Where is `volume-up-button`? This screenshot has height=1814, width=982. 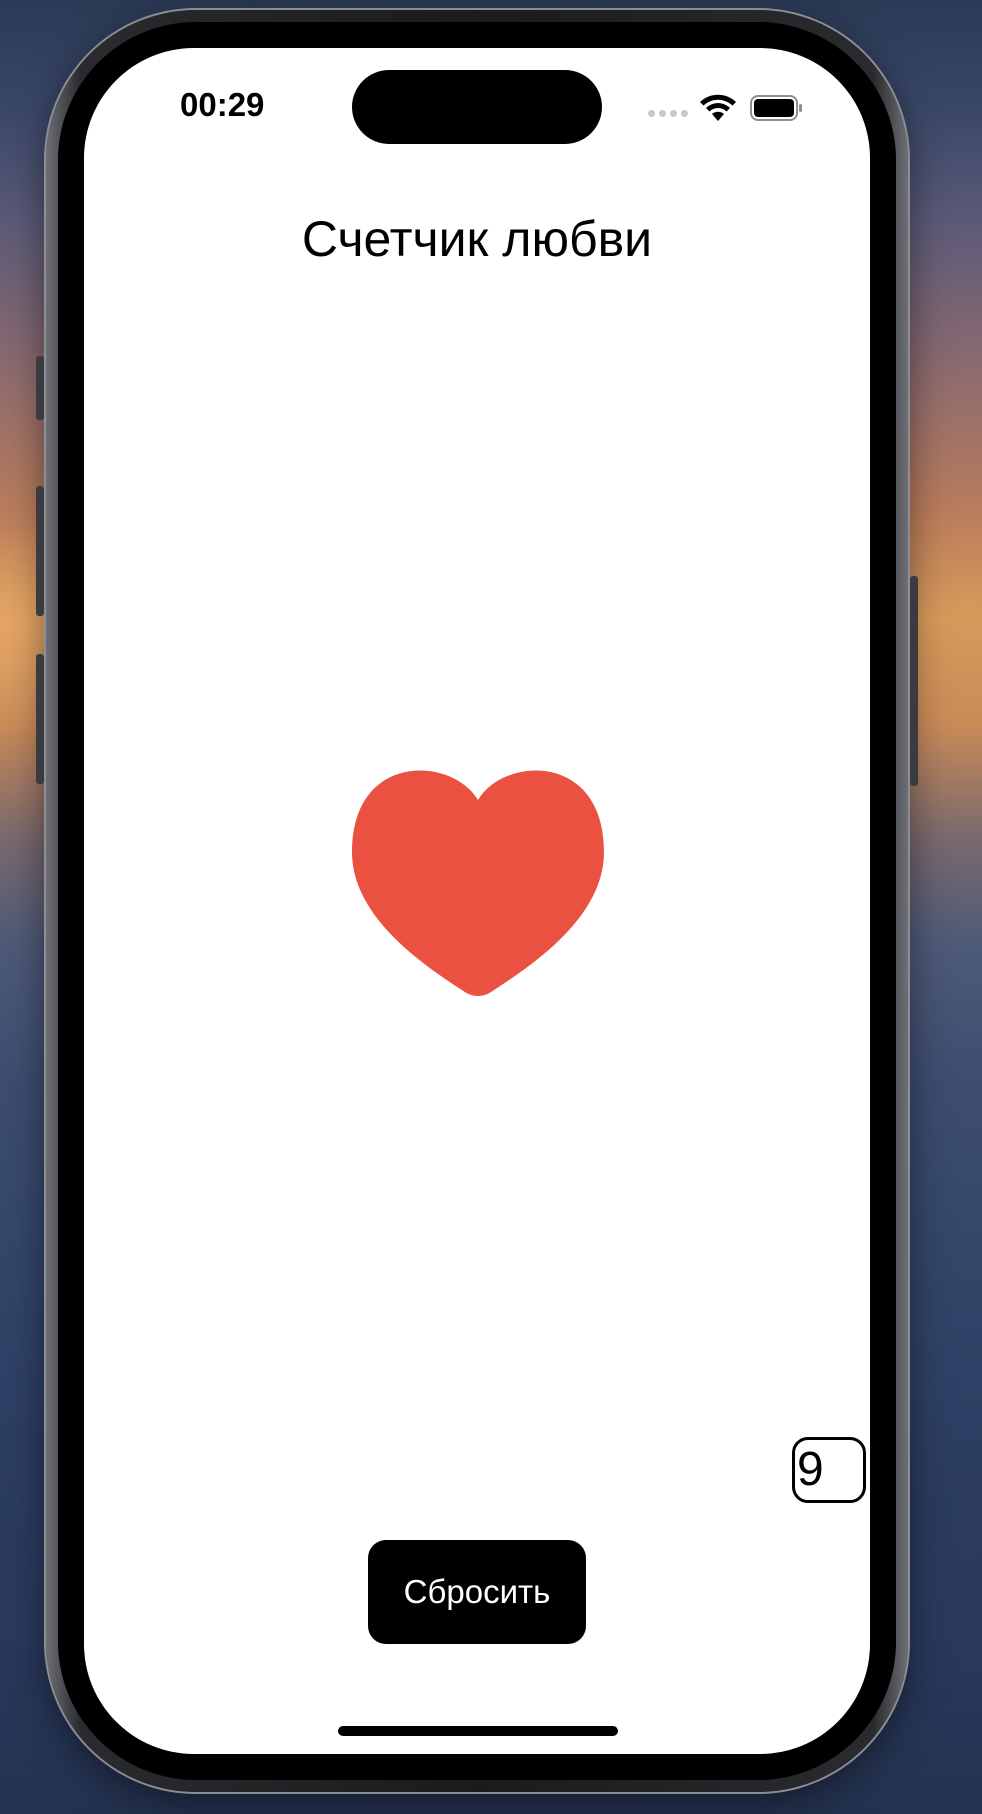 volume-up-button is located at coordinates (40, 551).